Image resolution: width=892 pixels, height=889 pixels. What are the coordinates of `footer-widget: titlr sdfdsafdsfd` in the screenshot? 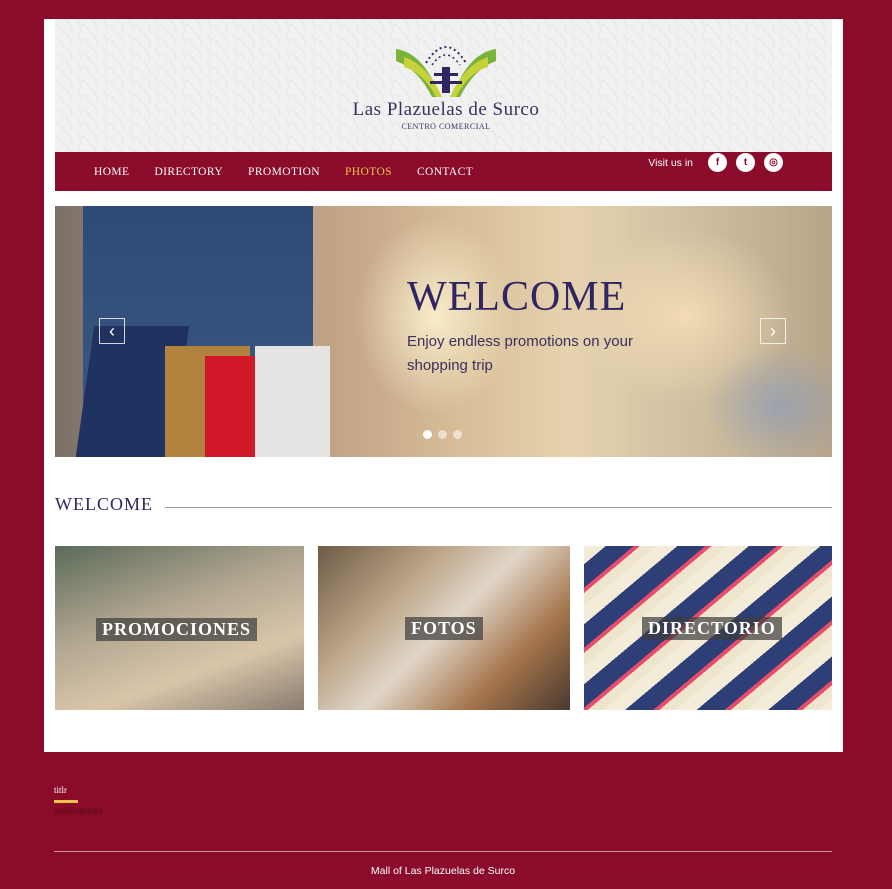 It's located at (443, 801).